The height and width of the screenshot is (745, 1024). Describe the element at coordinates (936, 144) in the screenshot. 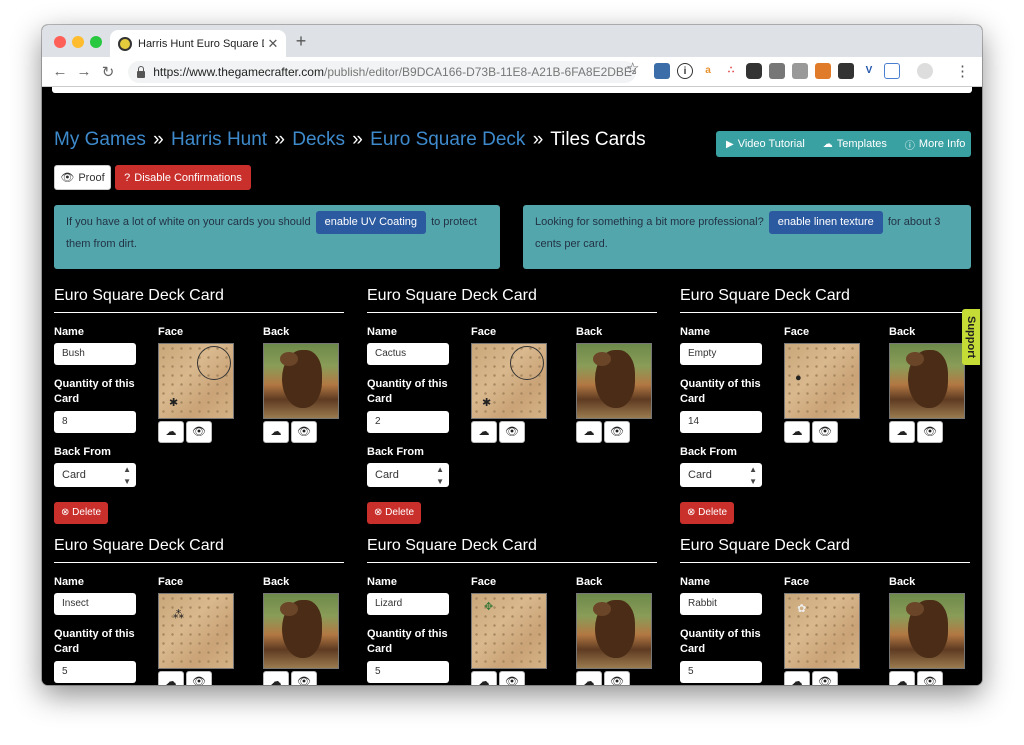

I see `more-info-button: ⓘ More Info` at that location.